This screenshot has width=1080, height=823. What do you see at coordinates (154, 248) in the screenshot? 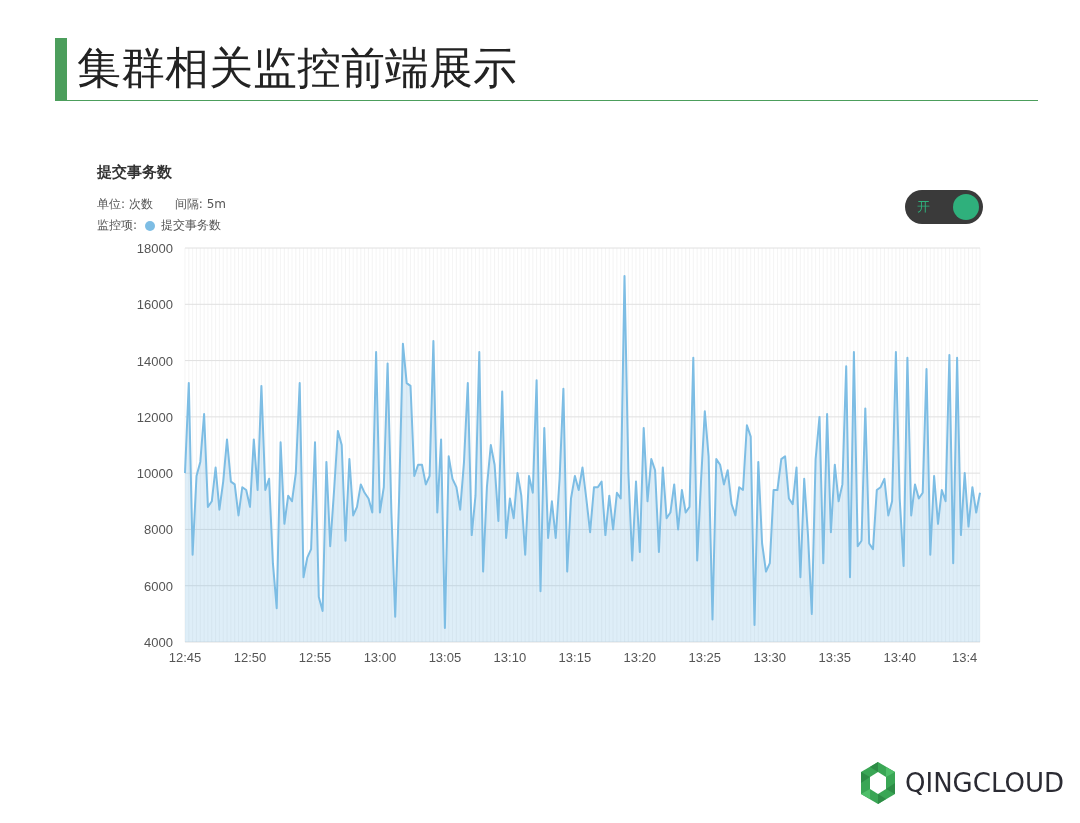
I see `y-tick-label: 18000` at bounding box center [154, 248].